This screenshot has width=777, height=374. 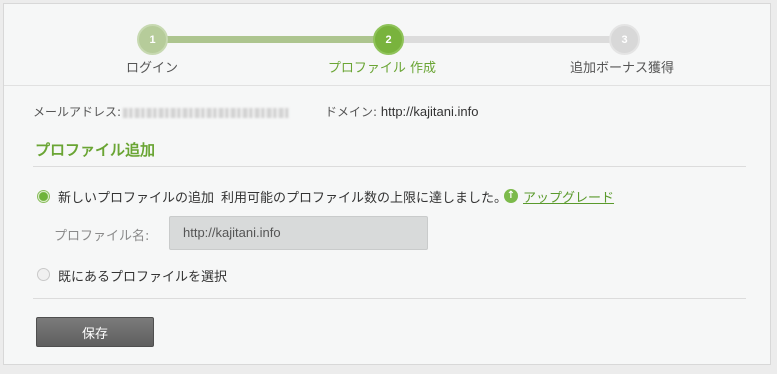 I want to click on domain-info: ドメイン: http://kajitani.info, so click(x=401, y=111).